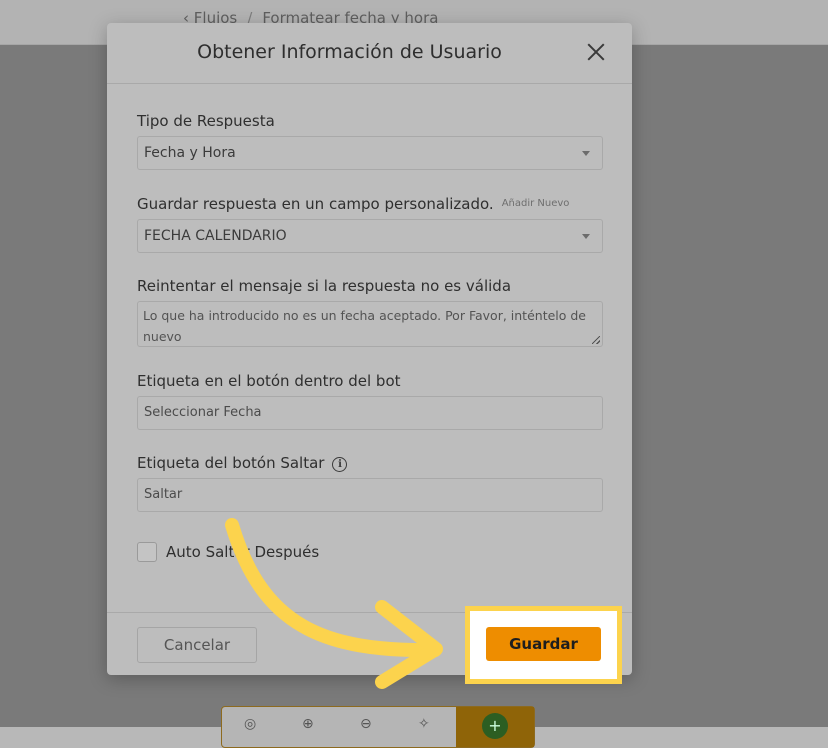 This screenshot has height=748, width=828. Describe the element at coordinates (308, 724) in the screenshot. I see `zoom-in-icon: ⊕` at that location.